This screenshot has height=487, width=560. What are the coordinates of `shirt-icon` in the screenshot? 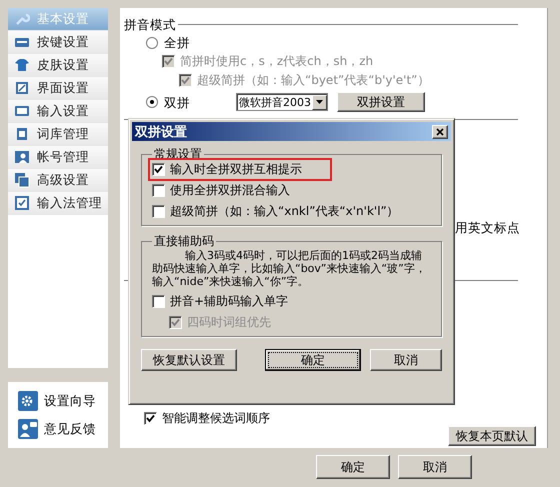 It's located at (22, 65).